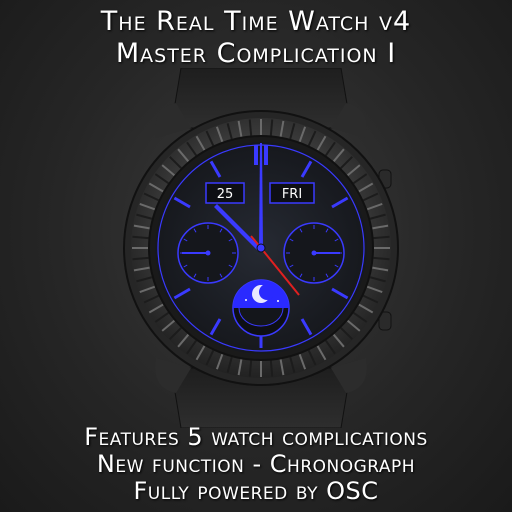 Image resolution: width=512 pixels, height=512 pixels. I want to click on feature-line-2: New function - Chronograph, so click(256, 464).